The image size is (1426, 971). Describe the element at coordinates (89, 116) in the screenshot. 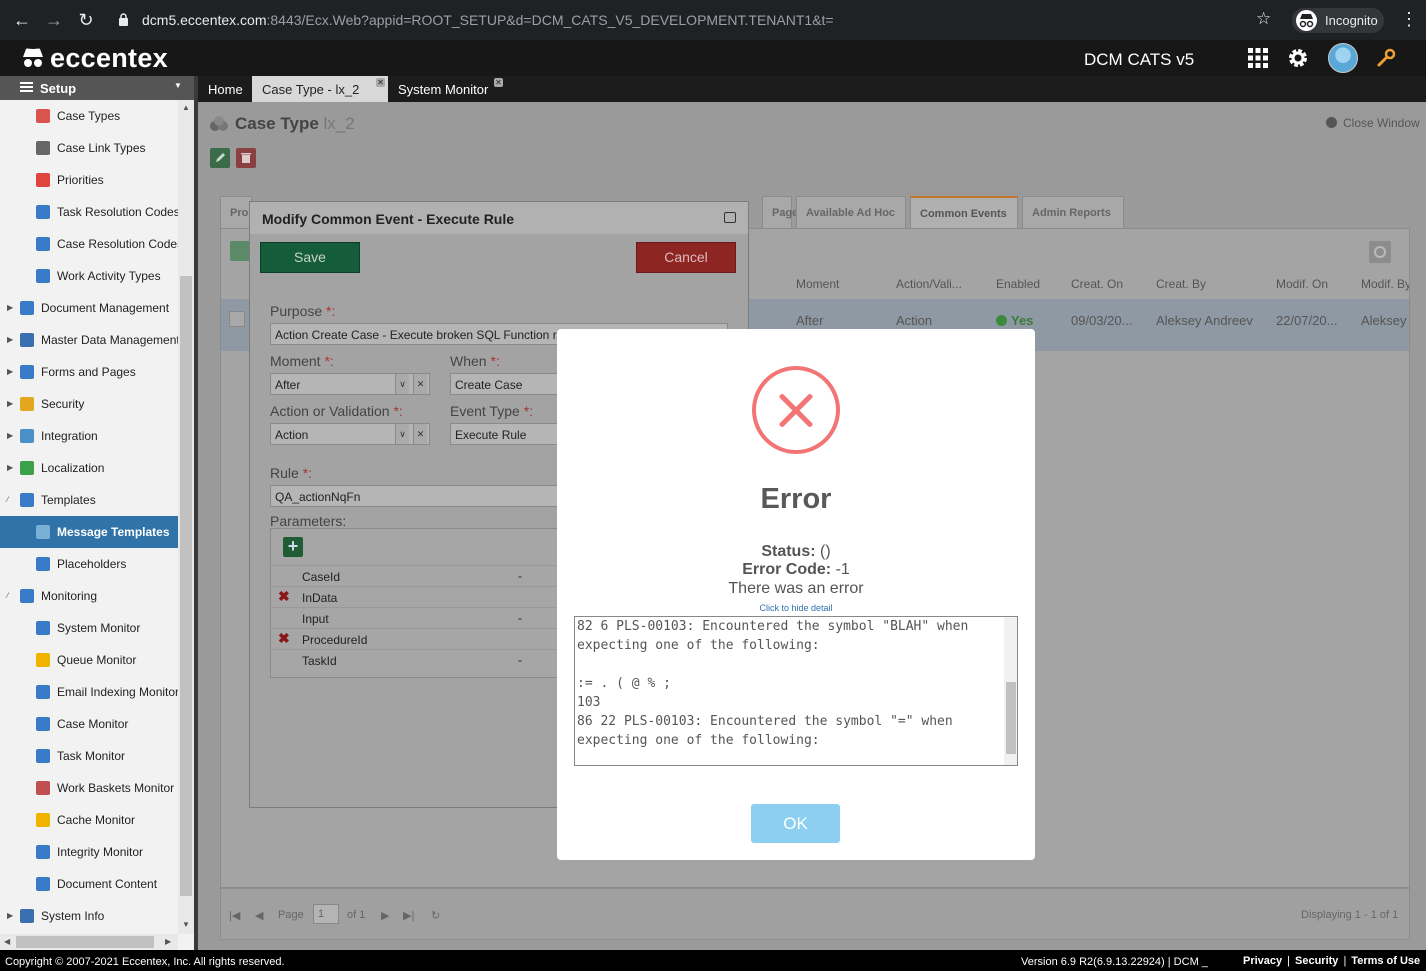

I see `sidebar-item-case-types: Case Types` at that location.